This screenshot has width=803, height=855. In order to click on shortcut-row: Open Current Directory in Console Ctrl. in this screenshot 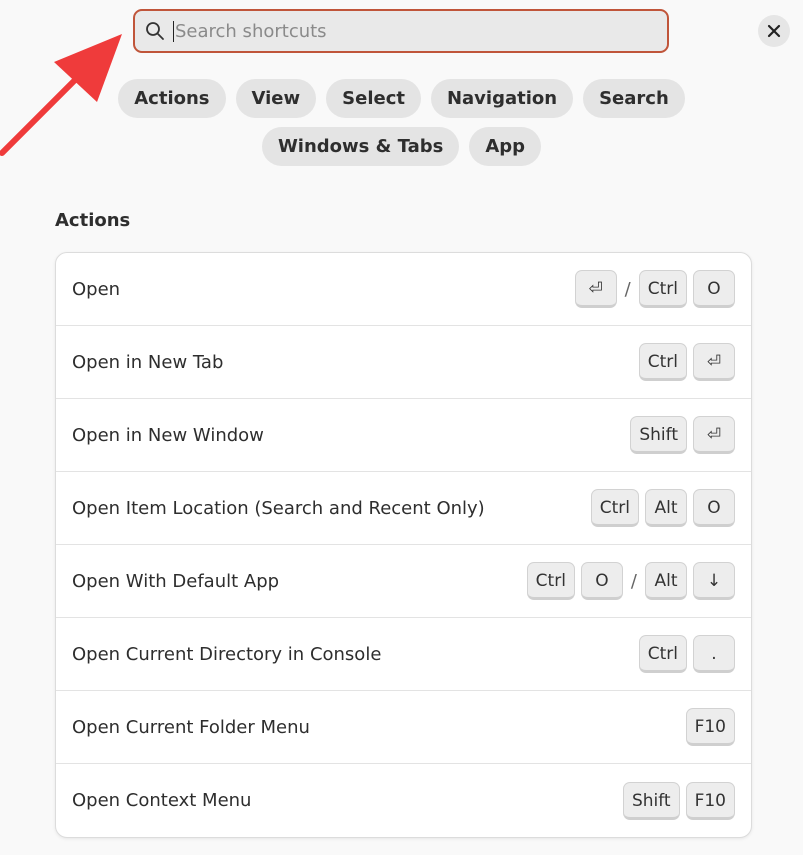, I will do `click(403, 654)`.